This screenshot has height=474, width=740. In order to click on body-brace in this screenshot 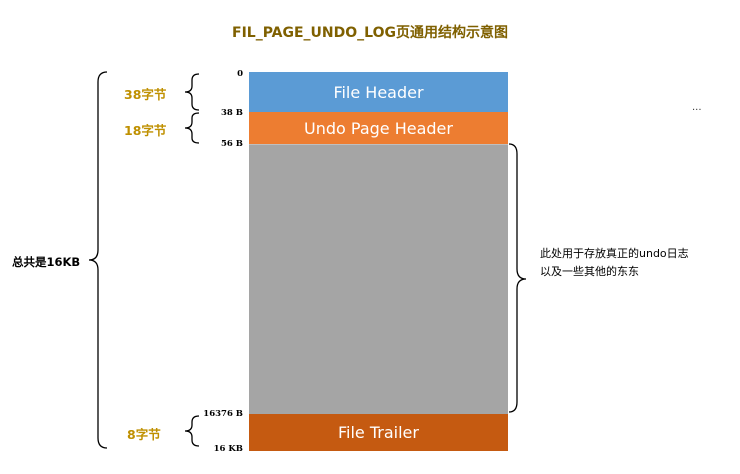, I will do `click(517, 278)`.